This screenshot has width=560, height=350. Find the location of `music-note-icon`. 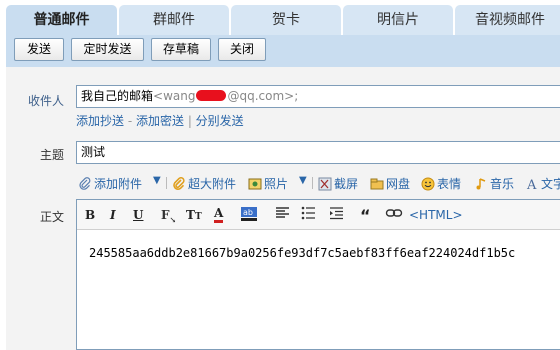

music-note-icon is located at coordinates (481, 184).